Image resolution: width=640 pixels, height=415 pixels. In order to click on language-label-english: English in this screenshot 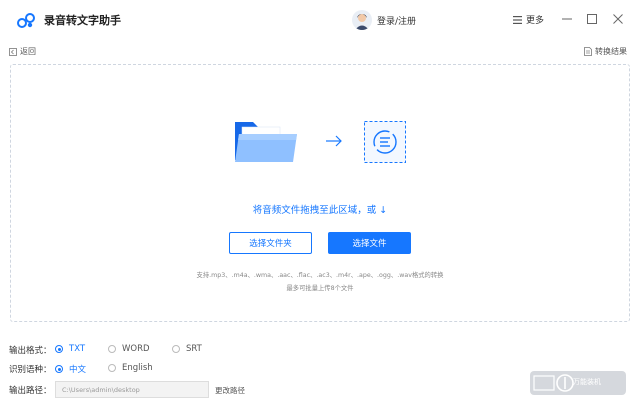, I will do `click(137, 368)`.